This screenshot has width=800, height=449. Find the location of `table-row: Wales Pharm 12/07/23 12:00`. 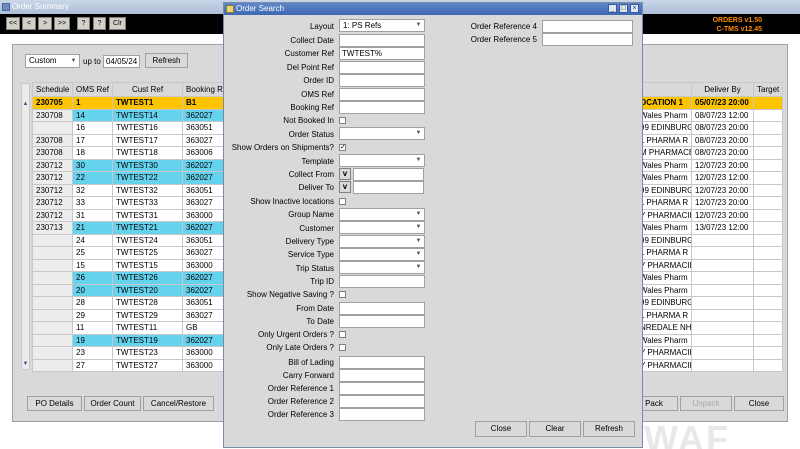

table-row: Wales Pharm 12/07/23 12:00 is located at coordinates (709, 178).